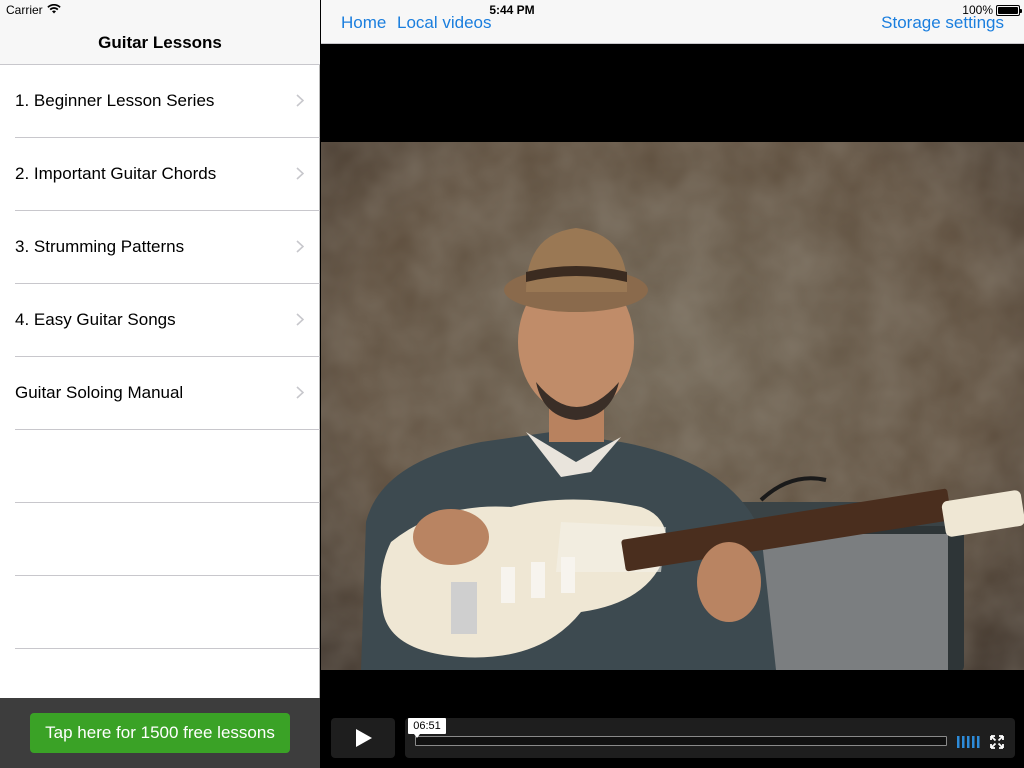 Image resolution: width=1024 pixels, height=768 pixels. I want to click on fullscreen-icon, so click(997, 742).